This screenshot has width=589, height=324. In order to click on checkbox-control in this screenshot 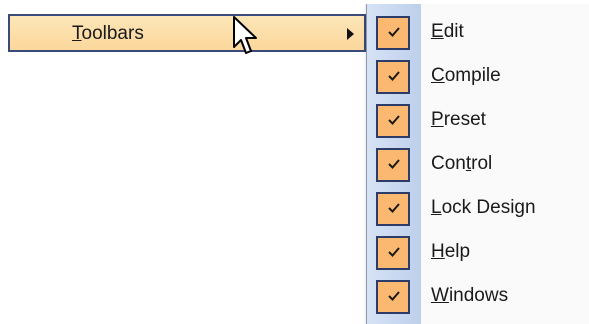, I will do `click(393, 165)`.